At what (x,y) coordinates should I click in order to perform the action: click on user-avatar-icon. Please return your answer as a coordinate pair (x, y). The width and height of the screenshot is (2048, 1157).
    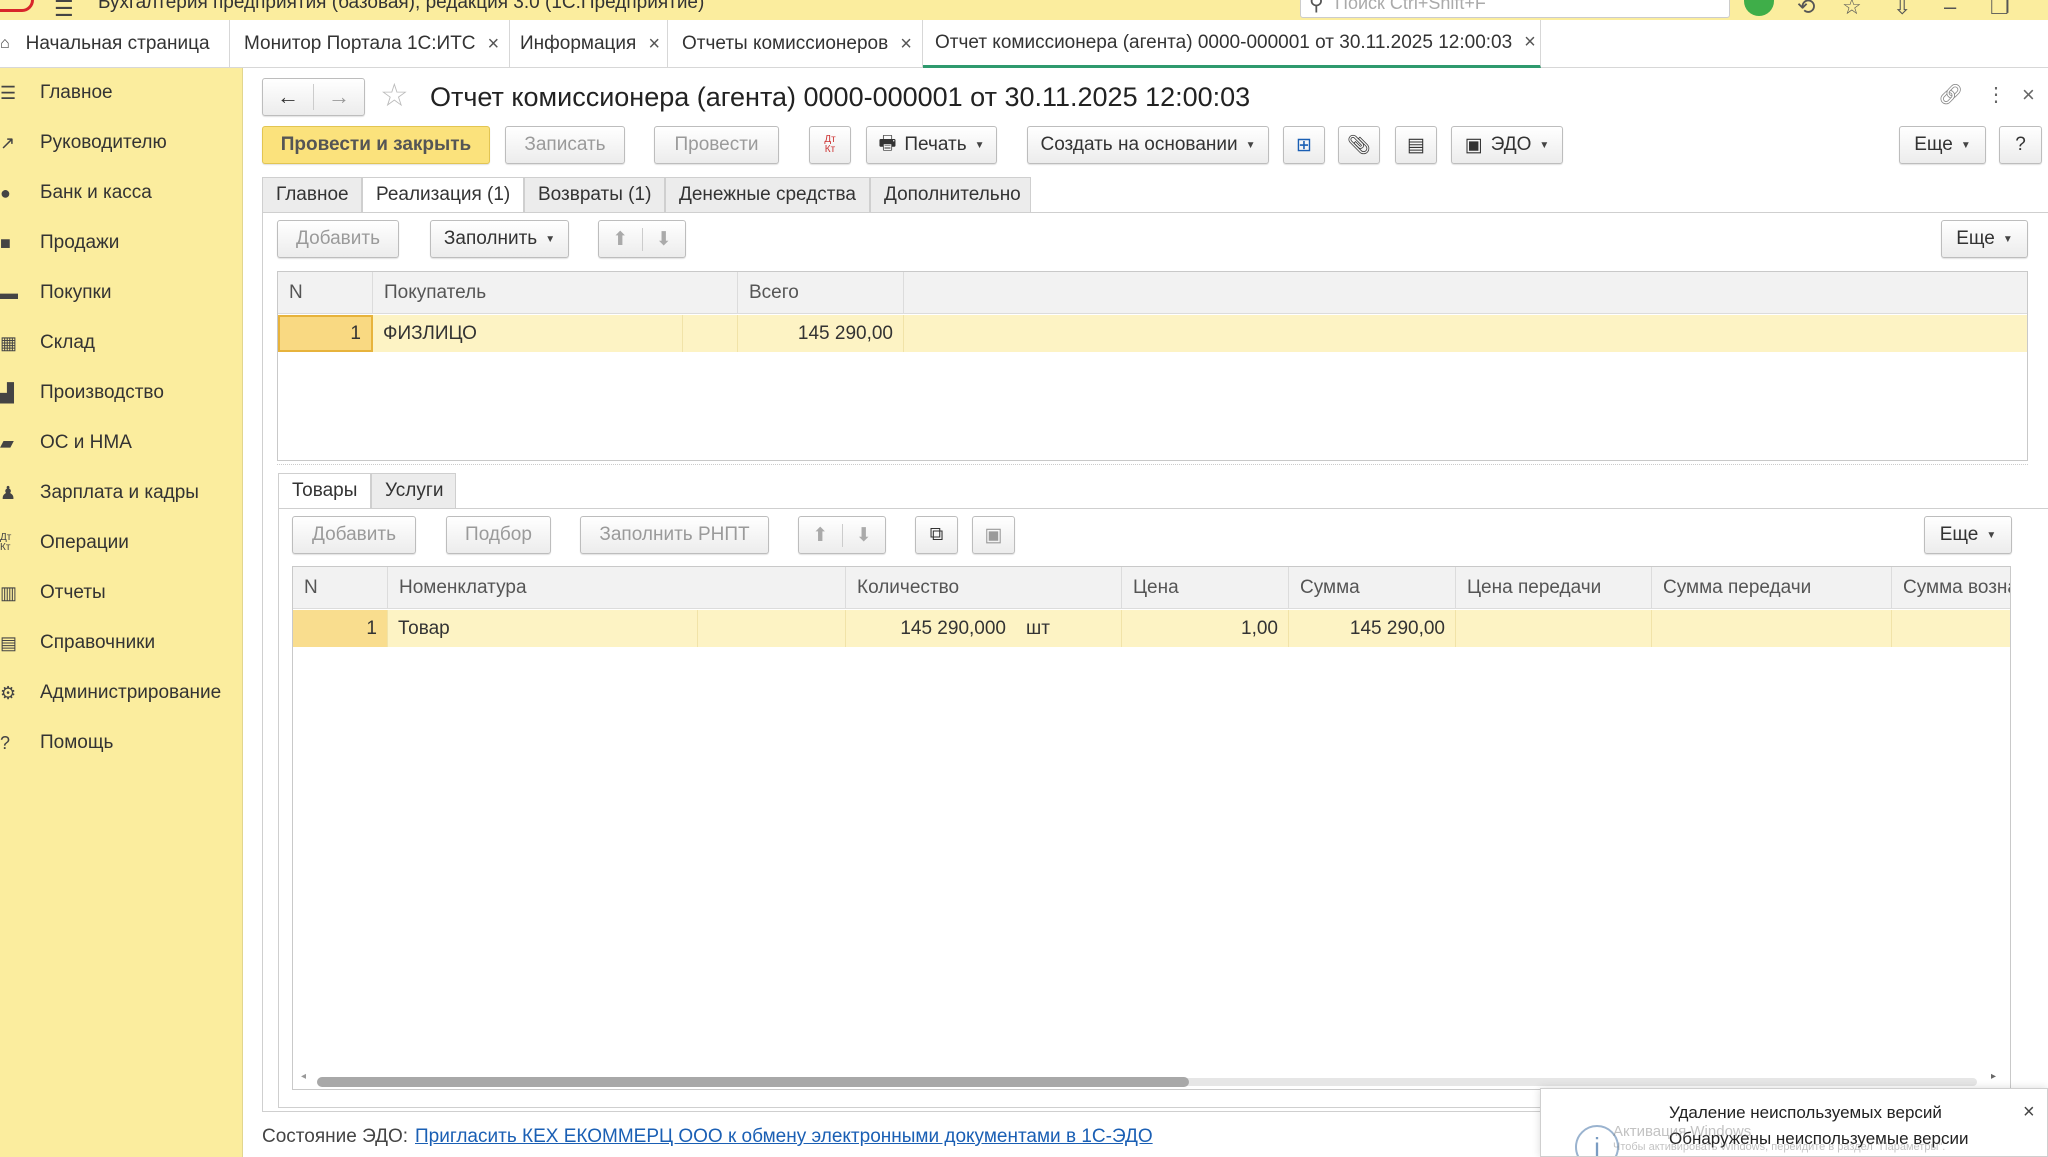
    Looking at the image, I should click on (1759, 8).